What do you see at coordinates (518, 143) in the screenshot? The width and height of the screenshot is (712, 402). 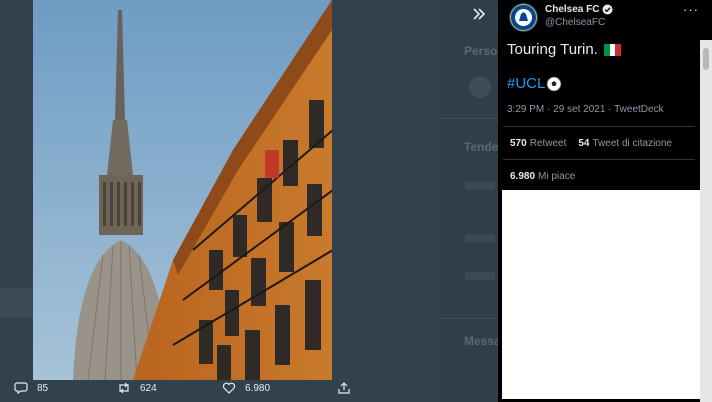 I see `retweets-count: 570` at bounding box center [518, 143].